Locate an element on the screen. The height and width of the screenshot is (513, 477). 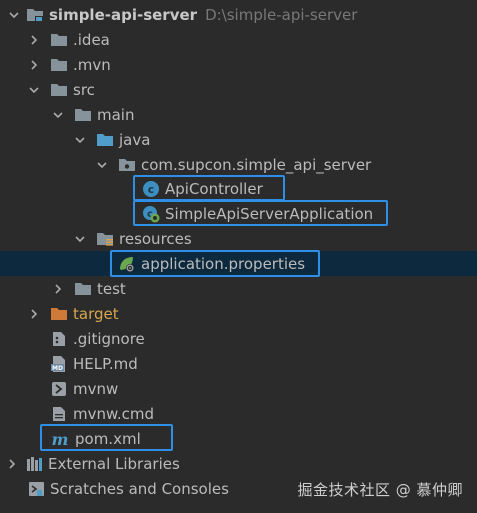
tree-item-app-class: c SimpleApiServerApplication is located at coordinates (238, 213).